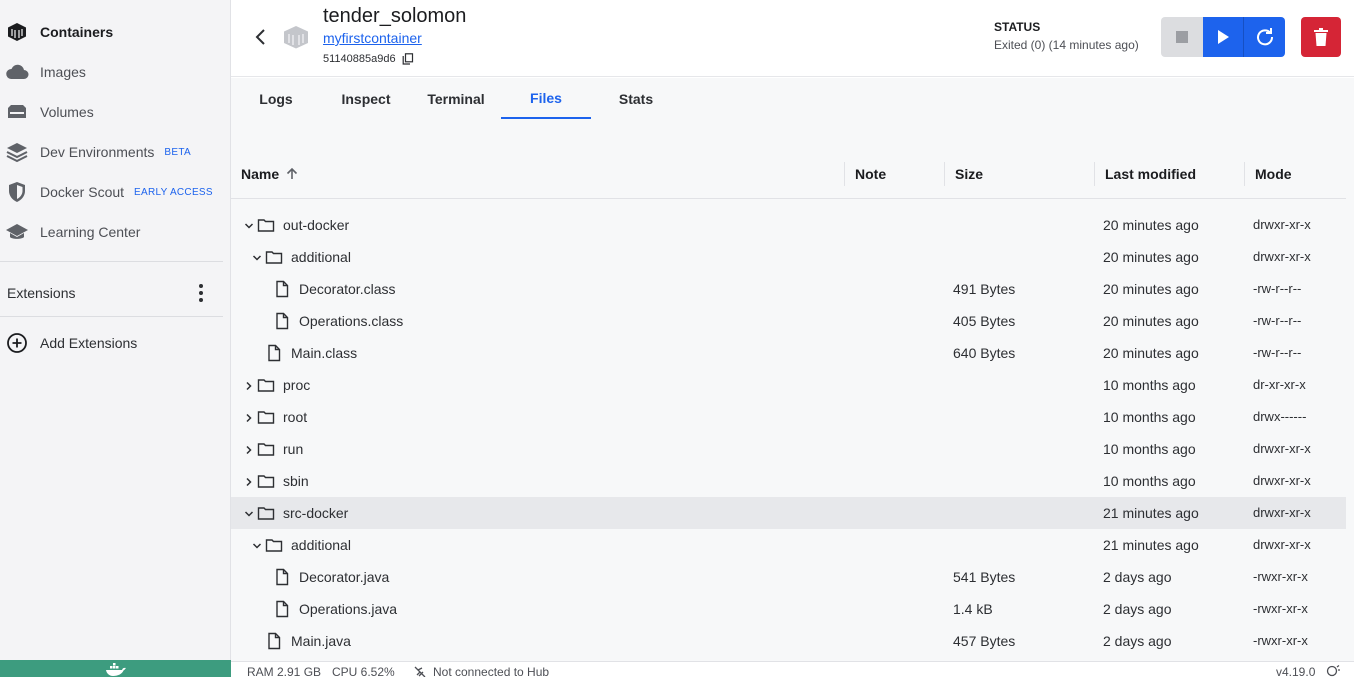 This screenshot has width=1354, height=677. I want to click on sidebar-item-images: Images, so click(115, 72).